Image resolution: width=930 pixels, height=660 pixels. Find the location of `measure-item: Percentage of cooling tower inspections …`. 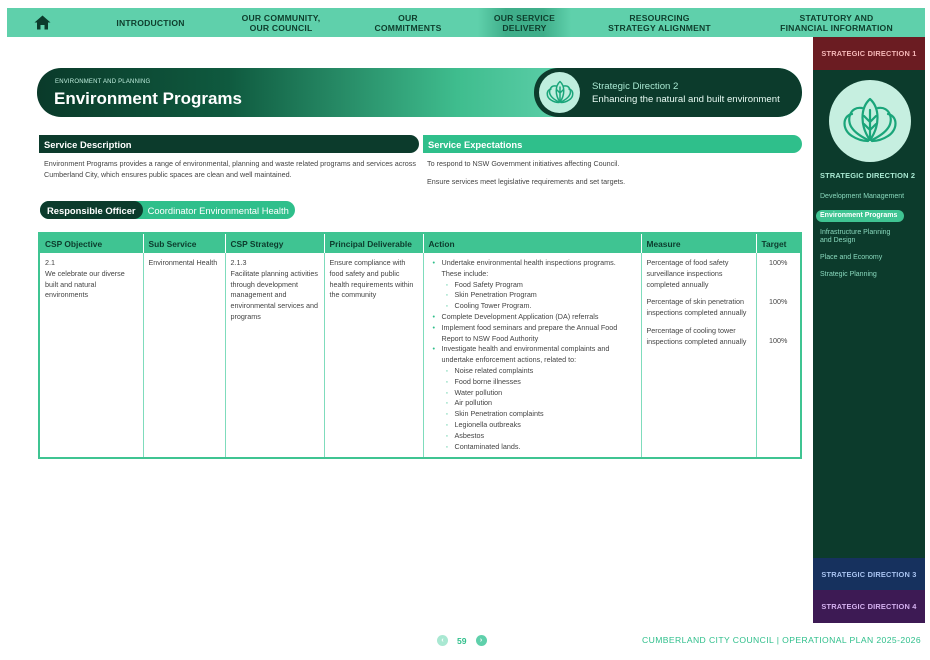

measure-item: Percentage of cooling tower inspections … is located at coordinates (696, 335).